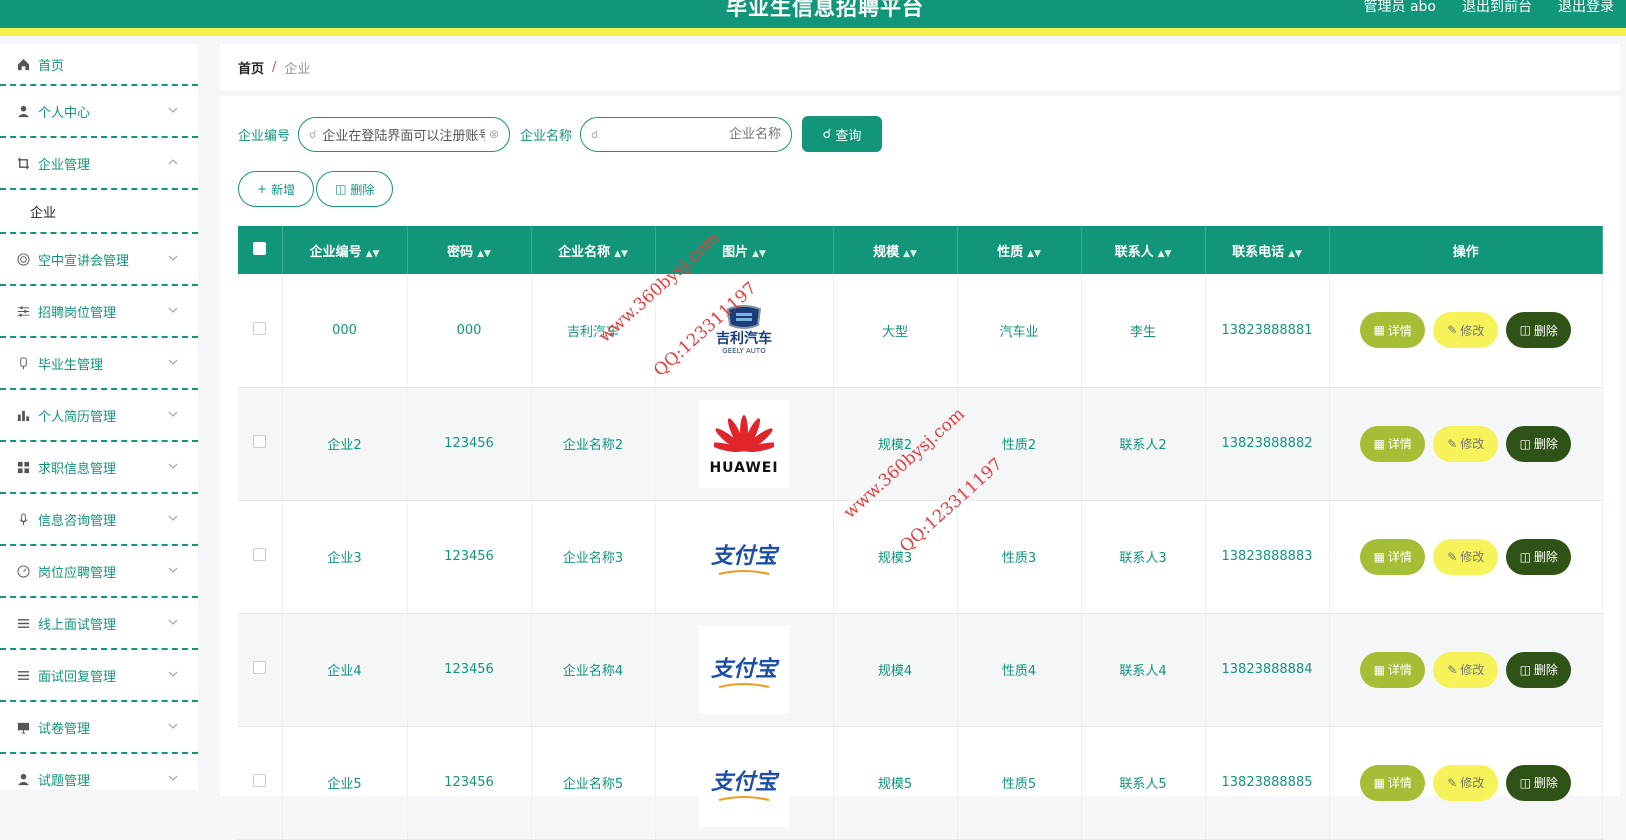 Image resolution: width=1626 pixels, height=840 pixels. I want to click on sidebar-item-interview: 线上面试管理, so click(99, 624).